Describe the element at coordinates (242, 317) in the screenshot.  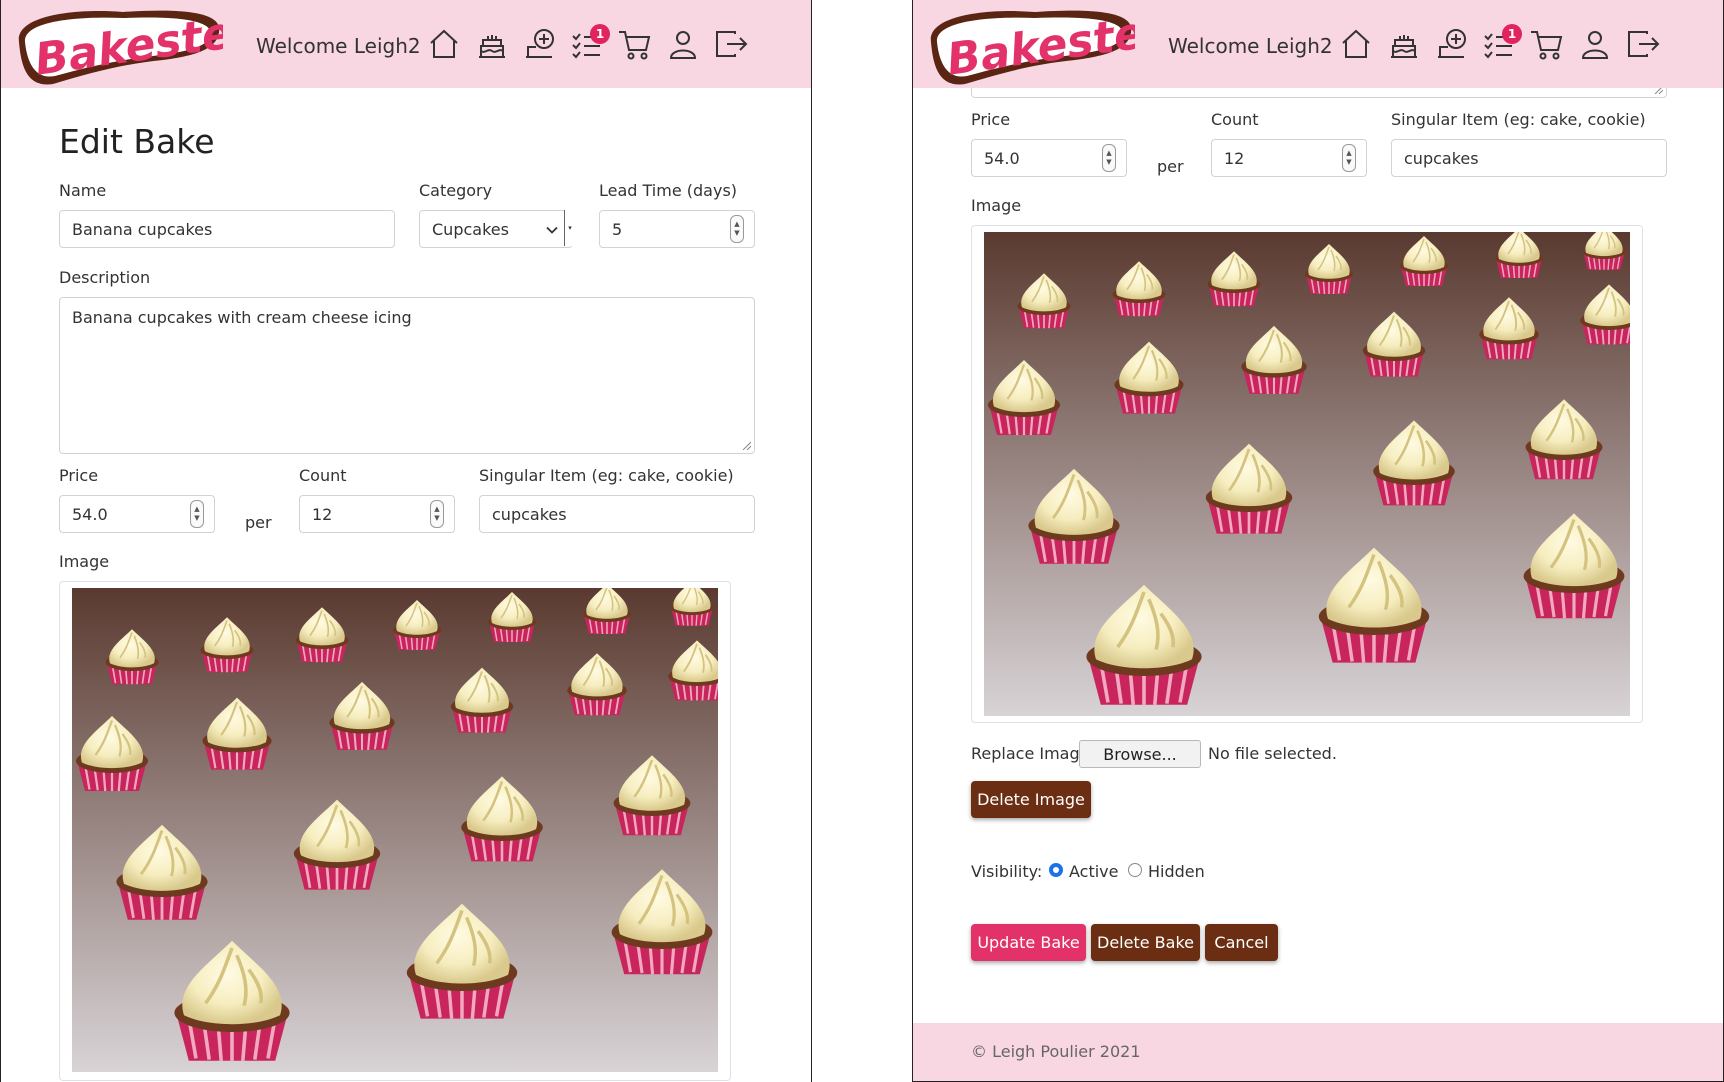
I see `description-value: Banana cupcakes with cream cheese icing` at that location.